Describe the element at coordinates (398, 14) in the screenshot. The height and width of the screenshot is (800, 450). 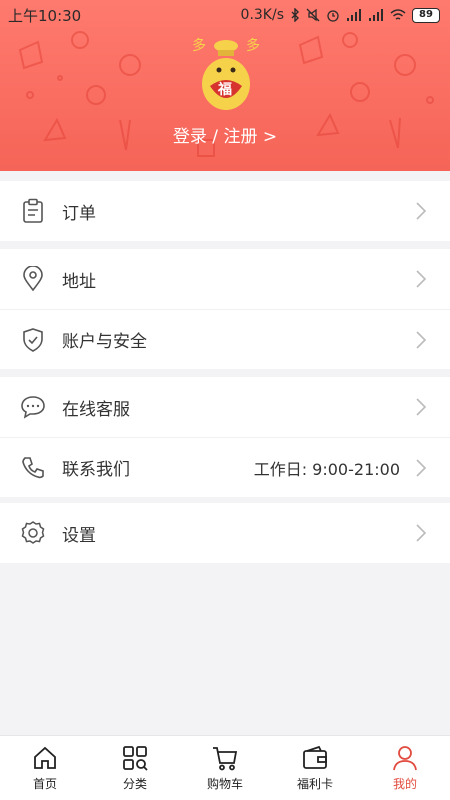
I see `wifi-icon` at that location.